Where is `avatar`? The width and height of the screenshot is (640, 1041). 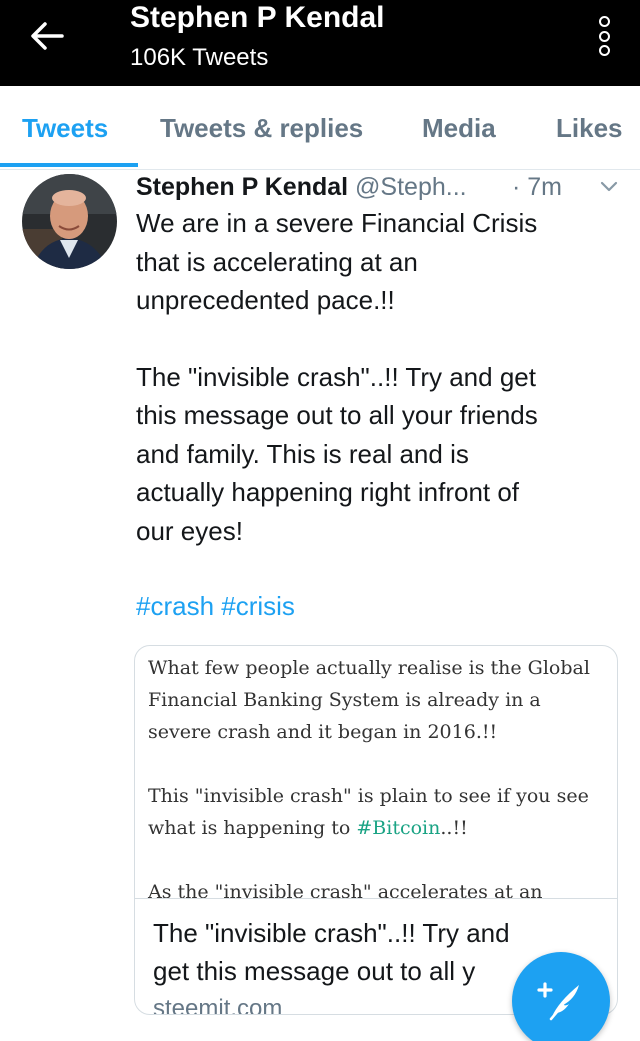 avatar is located at coordinates (69, 221).